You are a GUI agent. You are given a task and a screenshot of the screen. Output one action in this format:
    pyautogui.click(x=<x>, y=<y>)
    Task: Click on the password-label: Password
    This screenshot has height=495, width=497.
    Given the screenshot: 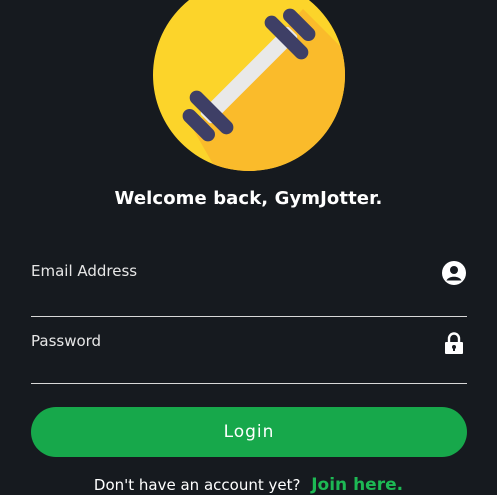 What is the action you would take?
    pyautogui.click(x=66, y=341)
    